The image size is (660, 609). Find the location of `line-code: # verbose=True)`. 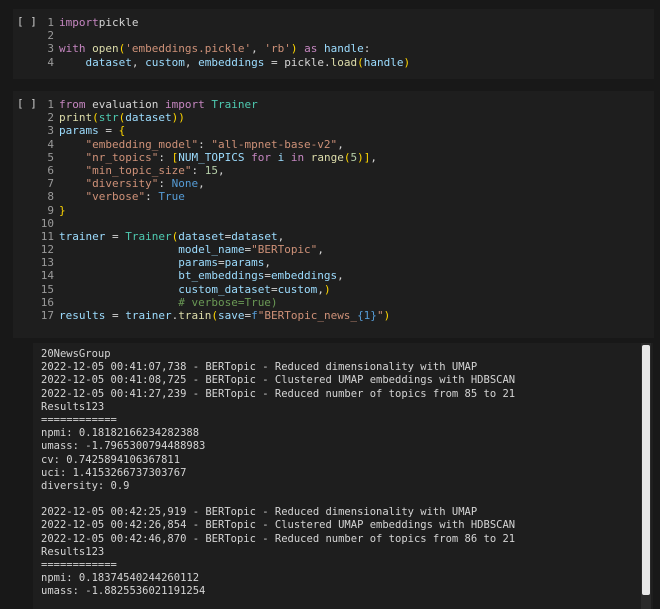

line-code: # verbose=True) is located at coordinates (228, 302).